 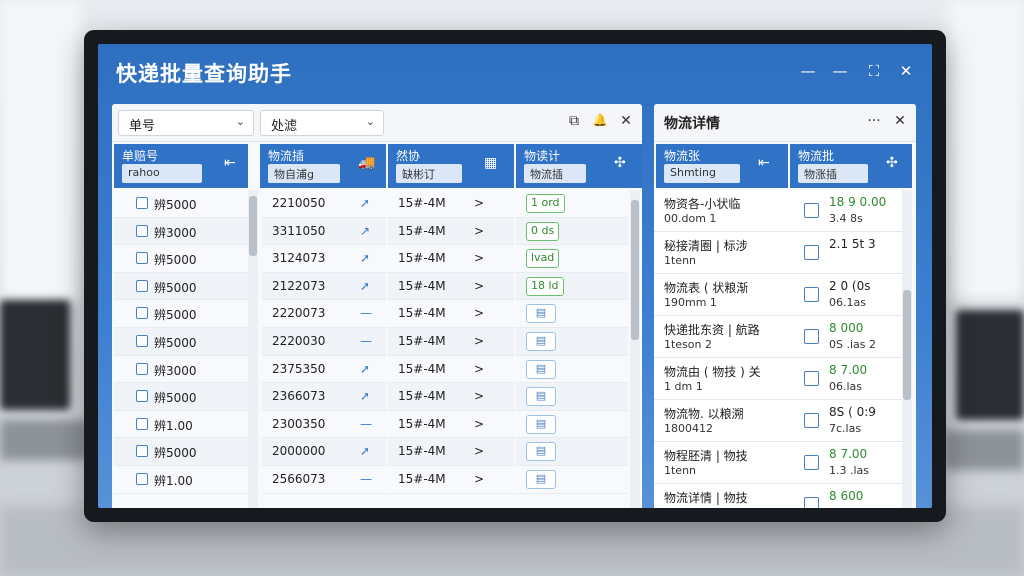 I want to click on copy-icon: ⧉, so click(x=574, y=121).